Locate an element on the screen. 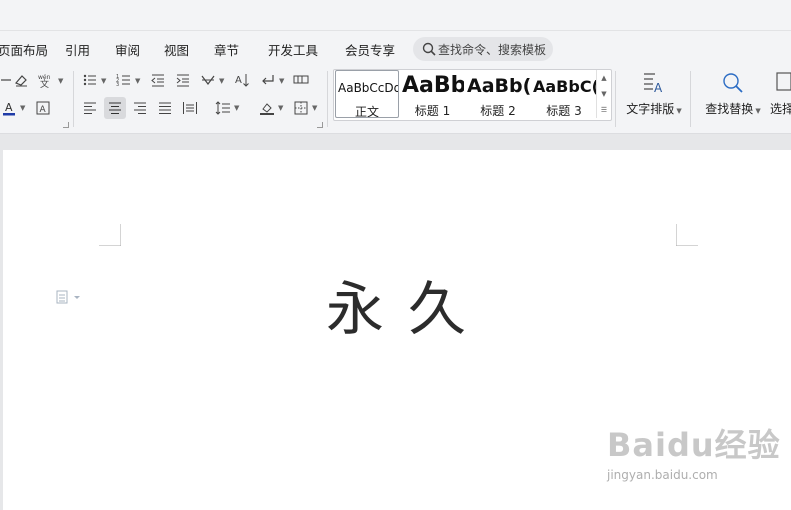 Image resolution: width=791 pixels, height=510 pixels. font-color-icon: A is located at coordinates (10, 108).